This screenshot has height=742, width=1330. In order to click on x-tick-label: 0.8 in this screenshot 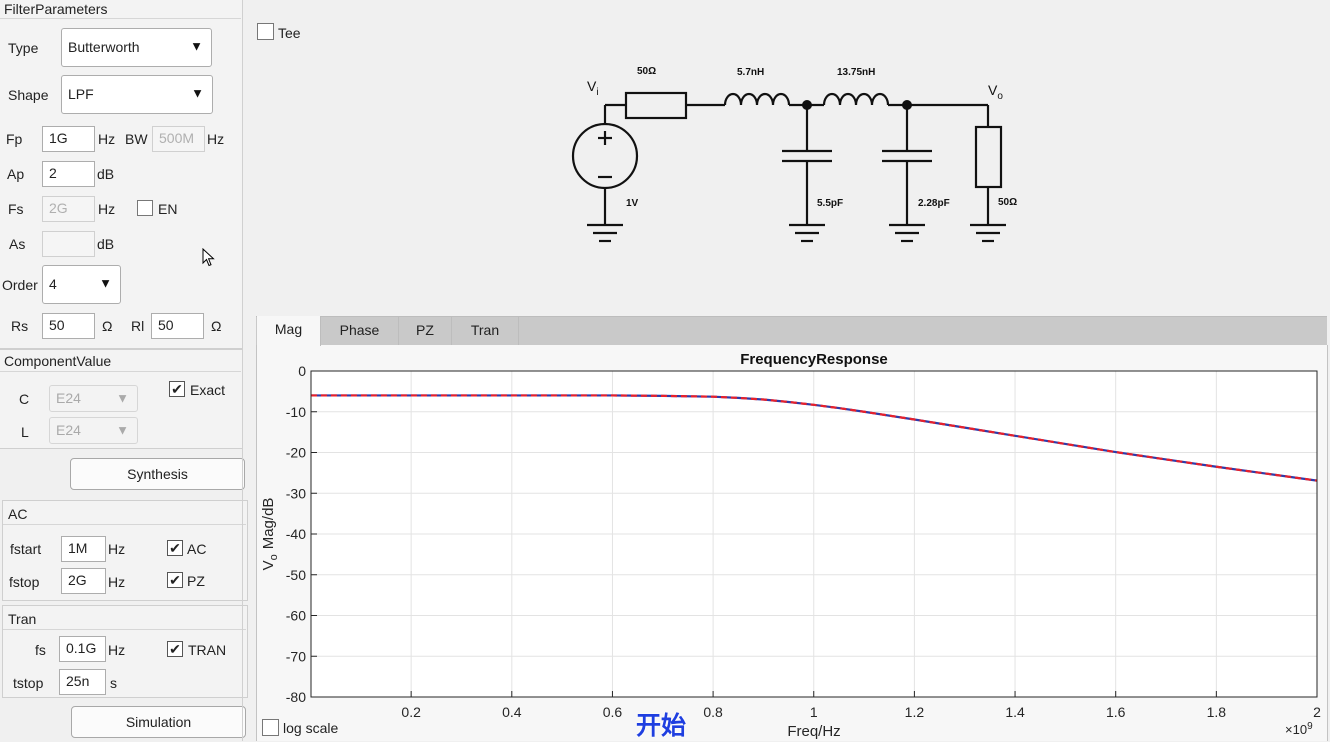, I will do `click(713, 712)`.